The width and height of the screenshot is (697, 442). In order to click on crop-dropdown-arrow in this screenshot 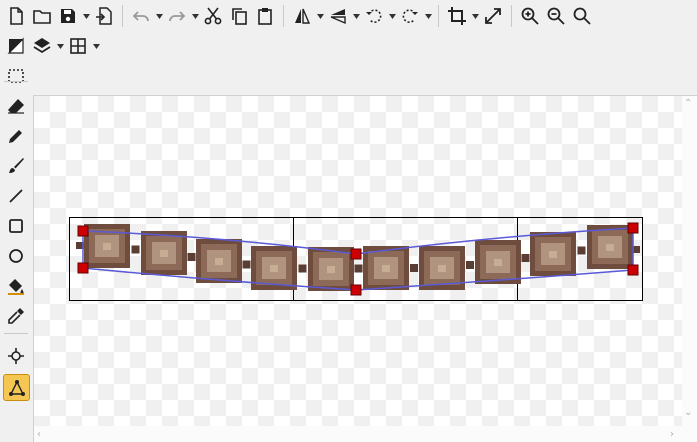, I will do `click(475, 16)`.